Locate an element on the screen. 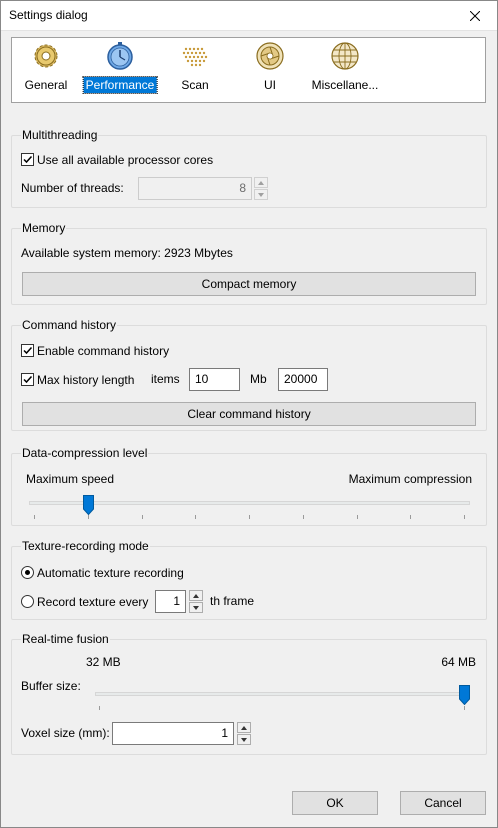 This screenshot has height=828, width=498. voxel-size-input: 1 is located at coordinates (173, 733).